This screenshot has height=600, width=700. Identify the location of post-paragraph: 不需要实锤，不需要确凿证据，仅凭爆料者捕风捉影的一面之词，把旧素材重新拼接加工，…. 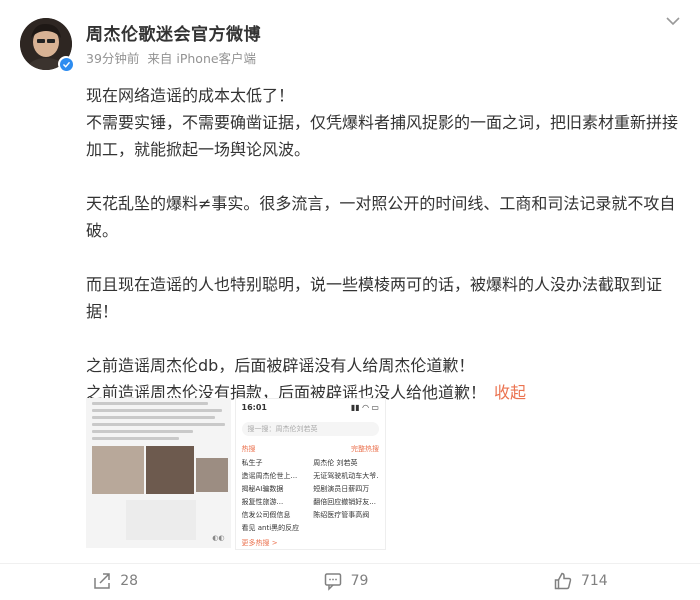
(382, 136).